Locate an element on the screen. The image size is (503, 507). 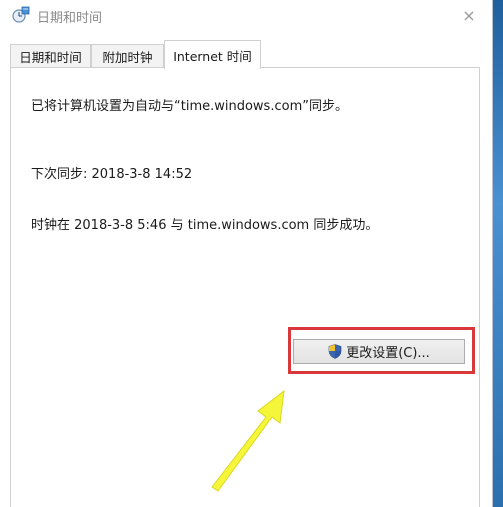
tab-additional-clocks: 附加时钟 is located at coordinates (127, 56).